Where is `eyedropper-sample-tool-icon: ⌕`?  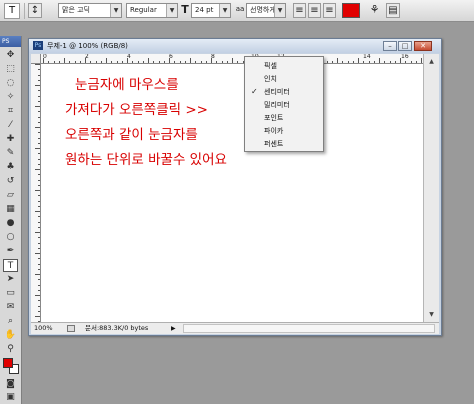
eyedropper-sample-tool-icon: ⌕ is located at coordinates (10, 321).